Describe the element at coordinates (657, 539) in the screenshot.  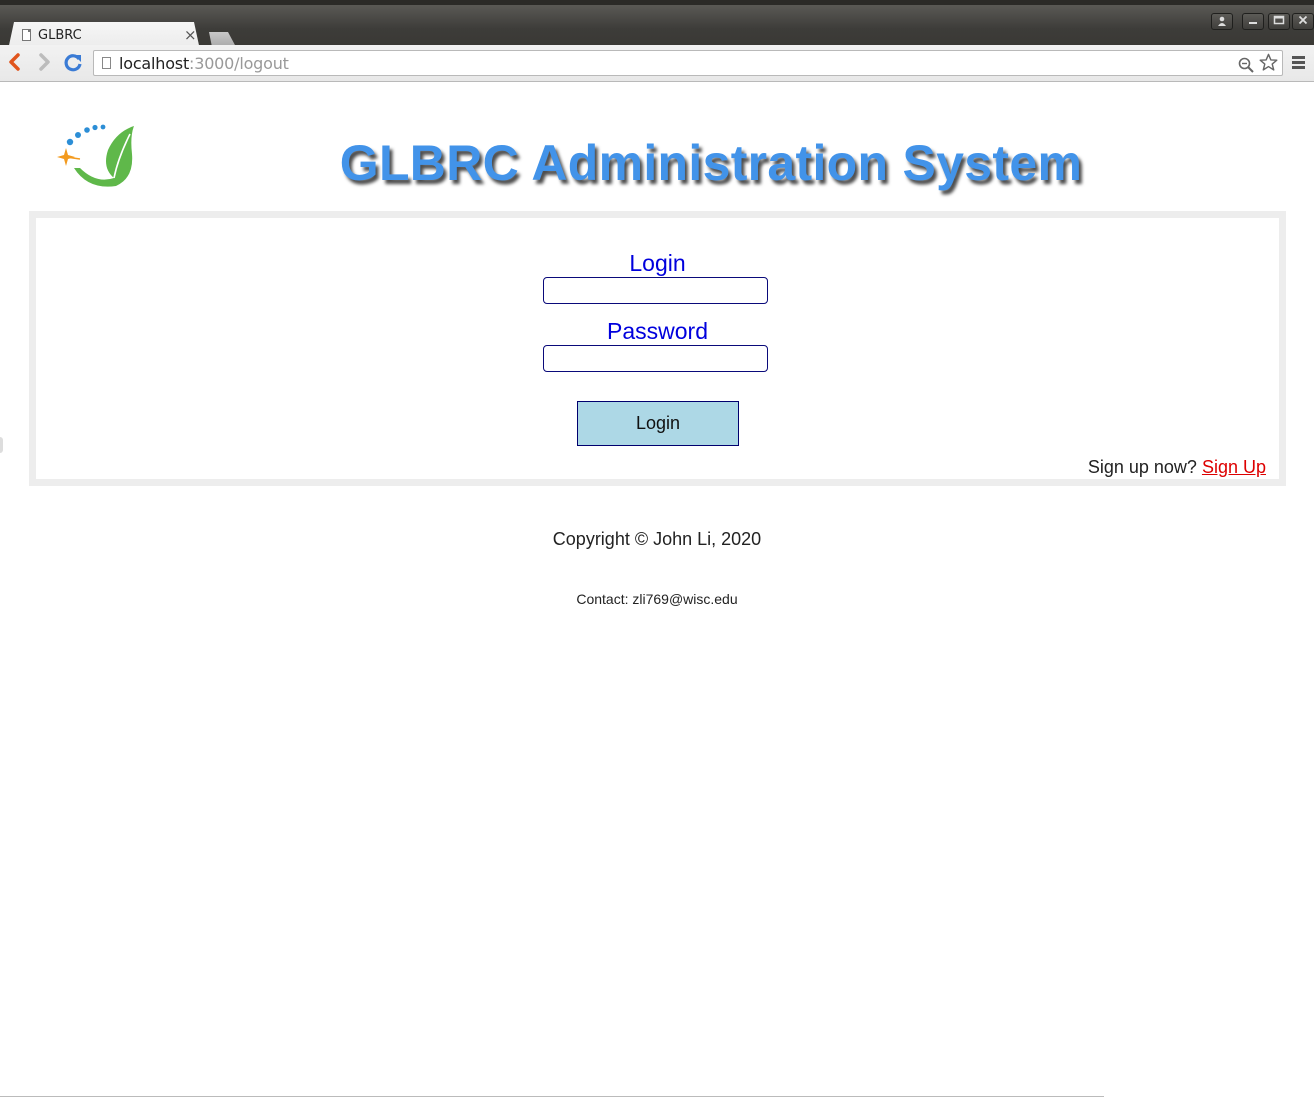
I see `copyright-text: Copyright © John Li, 2020` at that location.